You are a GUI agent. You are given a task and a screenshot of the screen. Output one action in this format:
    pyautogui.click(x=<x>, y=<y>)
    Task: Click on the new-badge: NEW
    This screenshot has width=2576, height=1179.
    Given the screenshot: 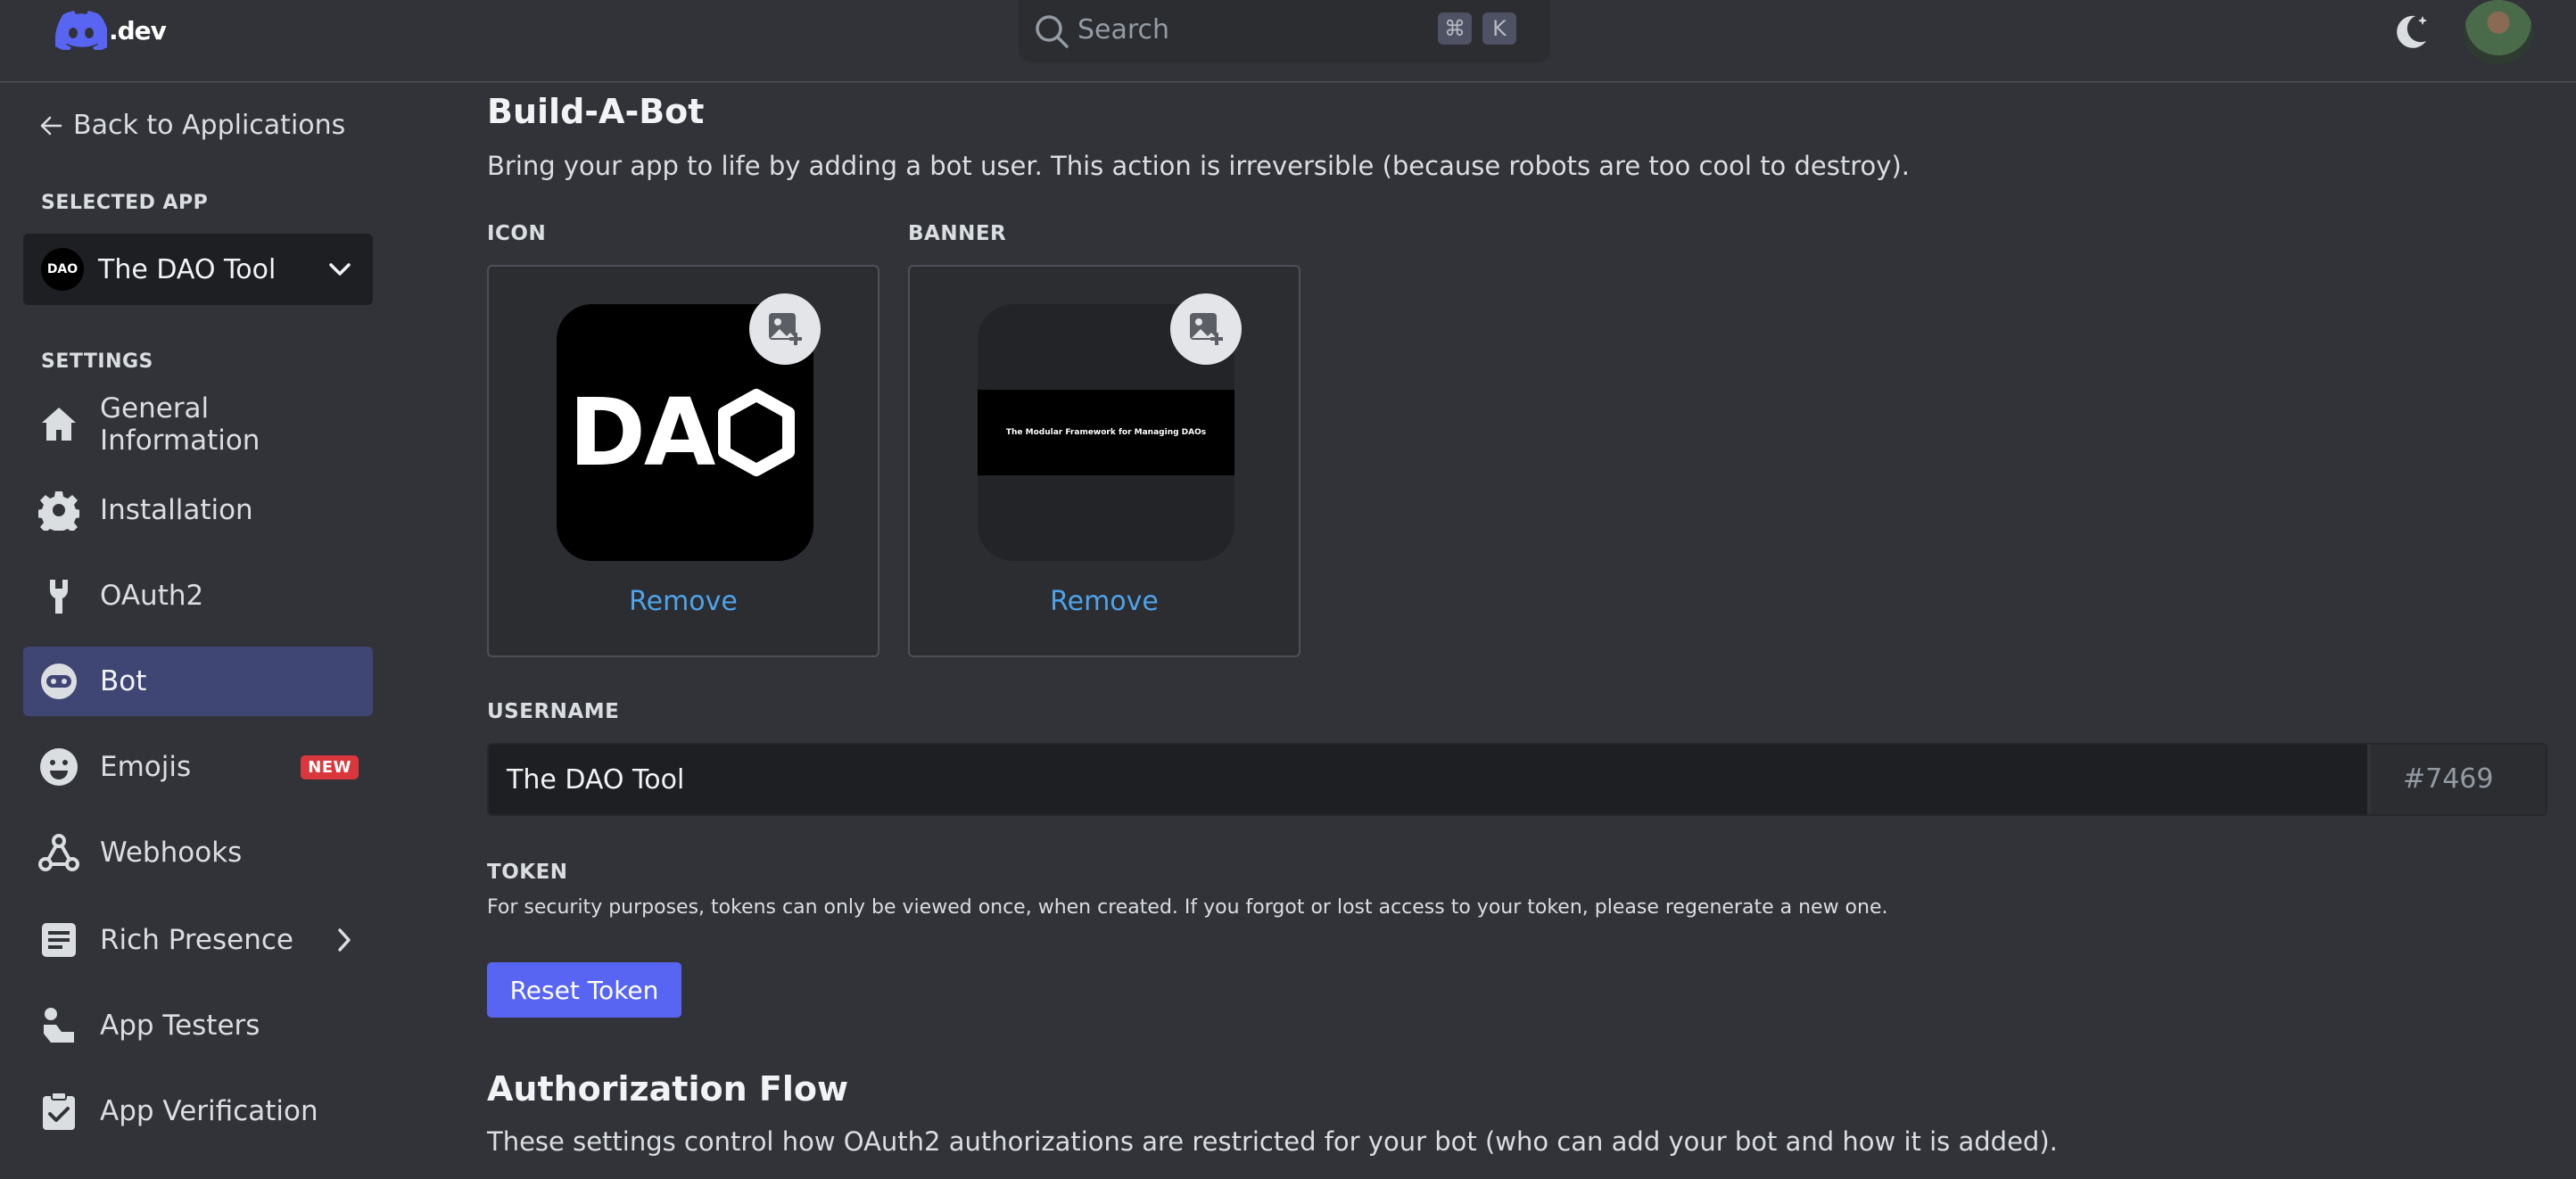 What is the action you would take?
    pyautogui.click(x=330, y=766)
    